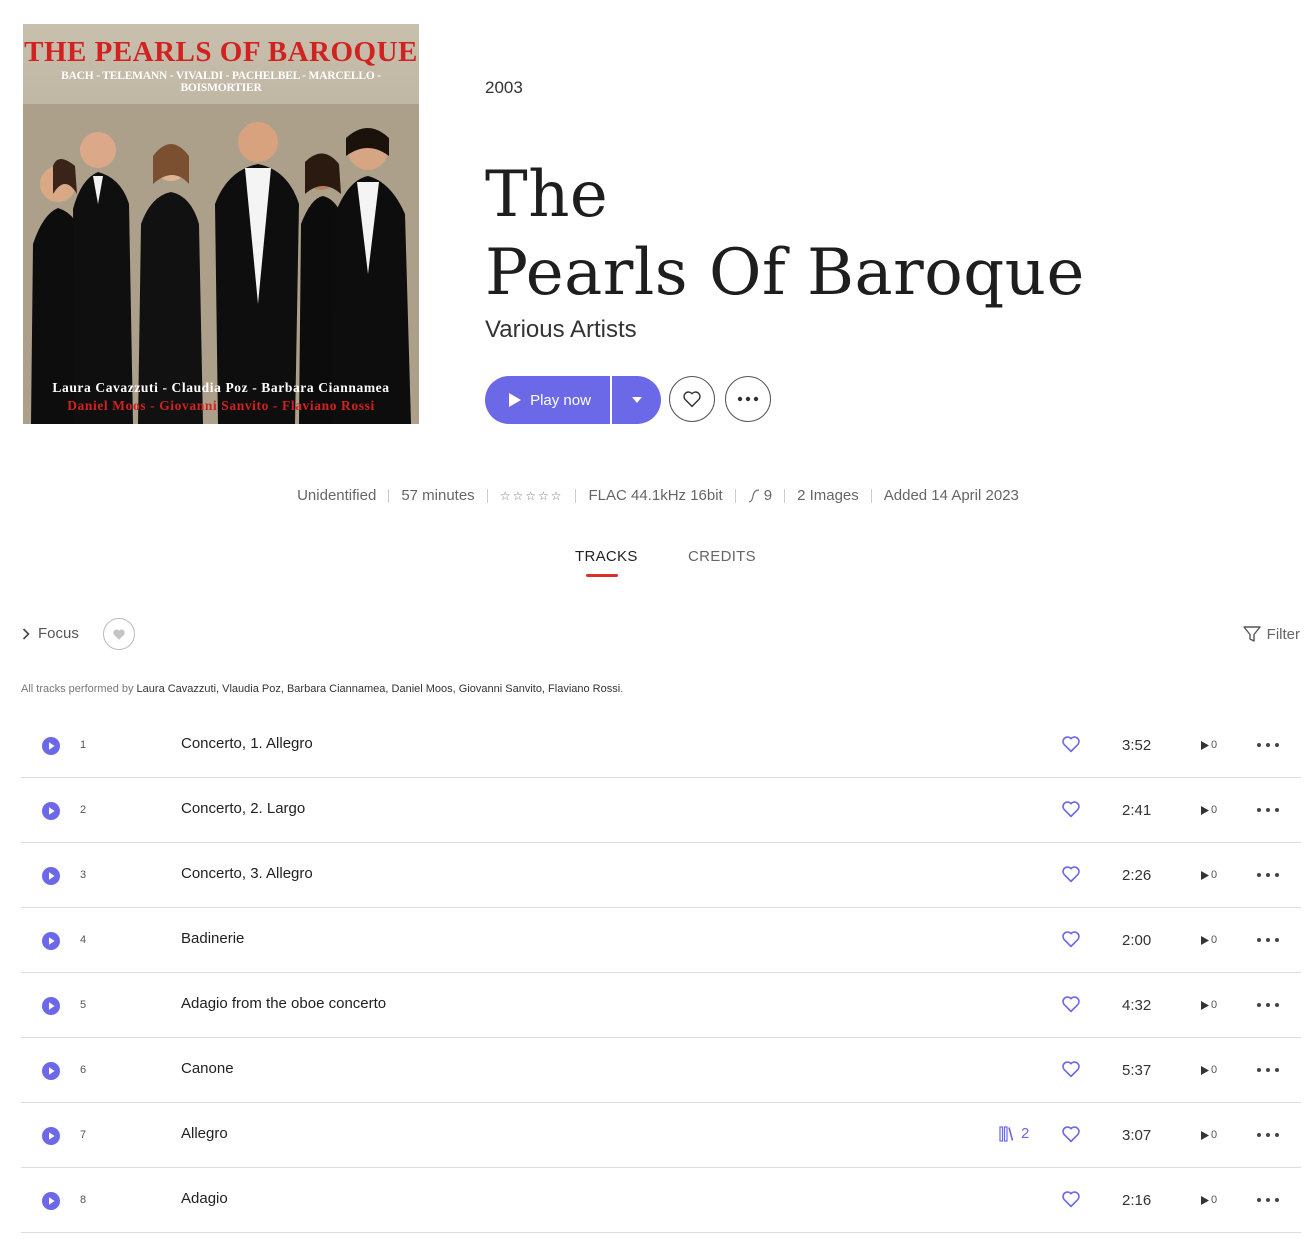 The width and height of the screenshot is (1316, 1239). I want to click on track-number: 3, so click(83, 875).